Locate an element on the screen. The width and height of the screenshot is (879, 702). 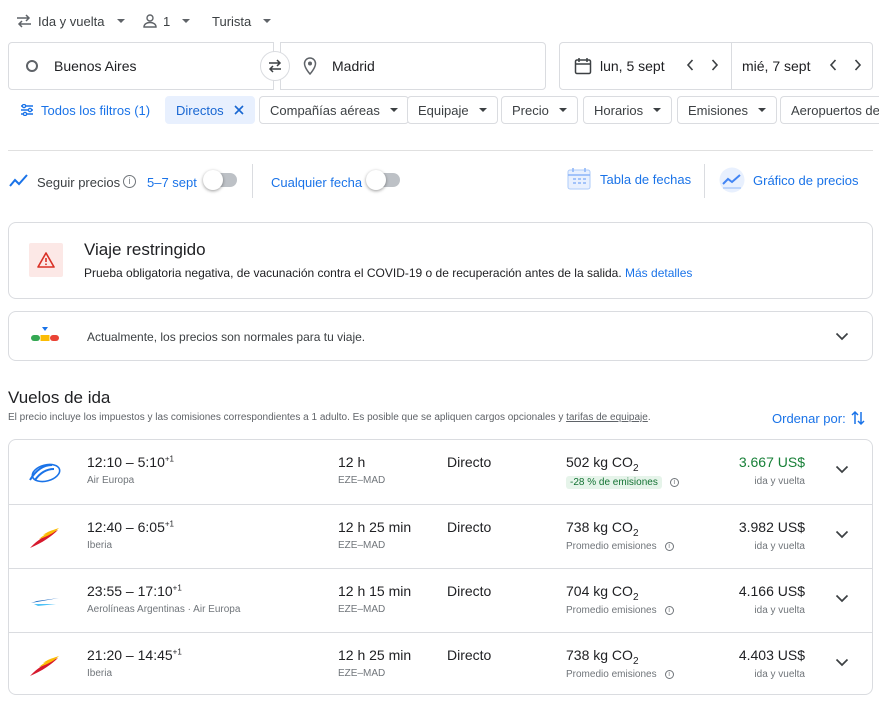
airline-logo-icon is located at coordinates (45, 665).